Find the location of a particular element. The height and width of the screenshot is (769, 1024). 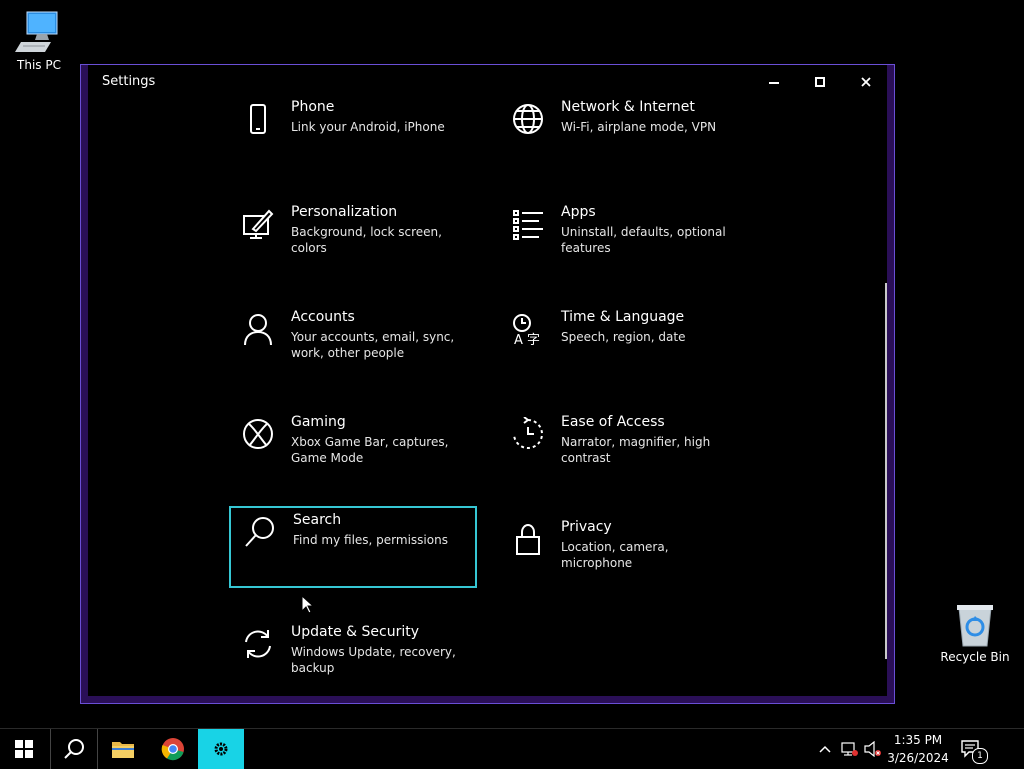

volume-muted-icon is located at coordinates (872, 749).